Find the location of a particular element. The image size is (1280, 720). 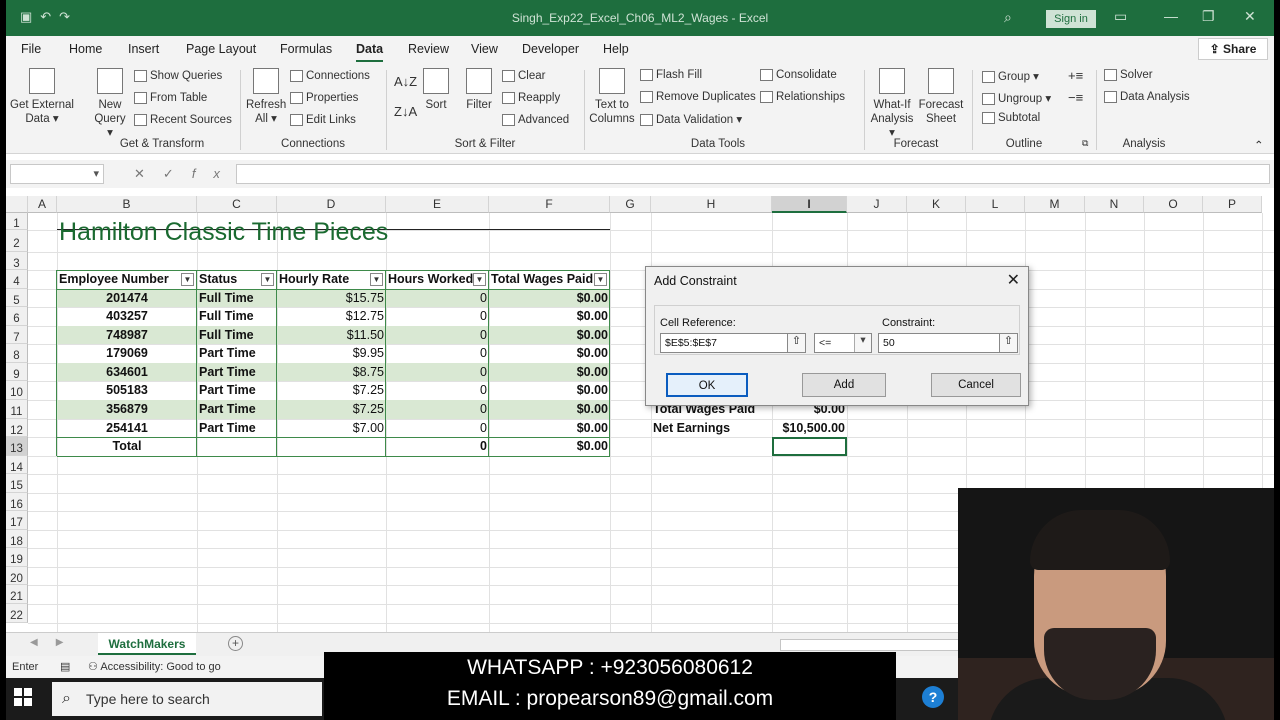

name-box is located at coordinates (57, 174).